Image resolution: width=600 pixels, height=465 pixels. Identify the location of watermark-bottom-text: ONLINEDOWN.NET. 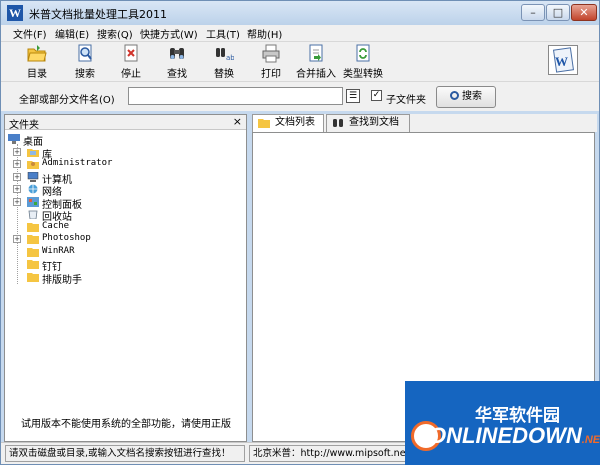
(514, 435).